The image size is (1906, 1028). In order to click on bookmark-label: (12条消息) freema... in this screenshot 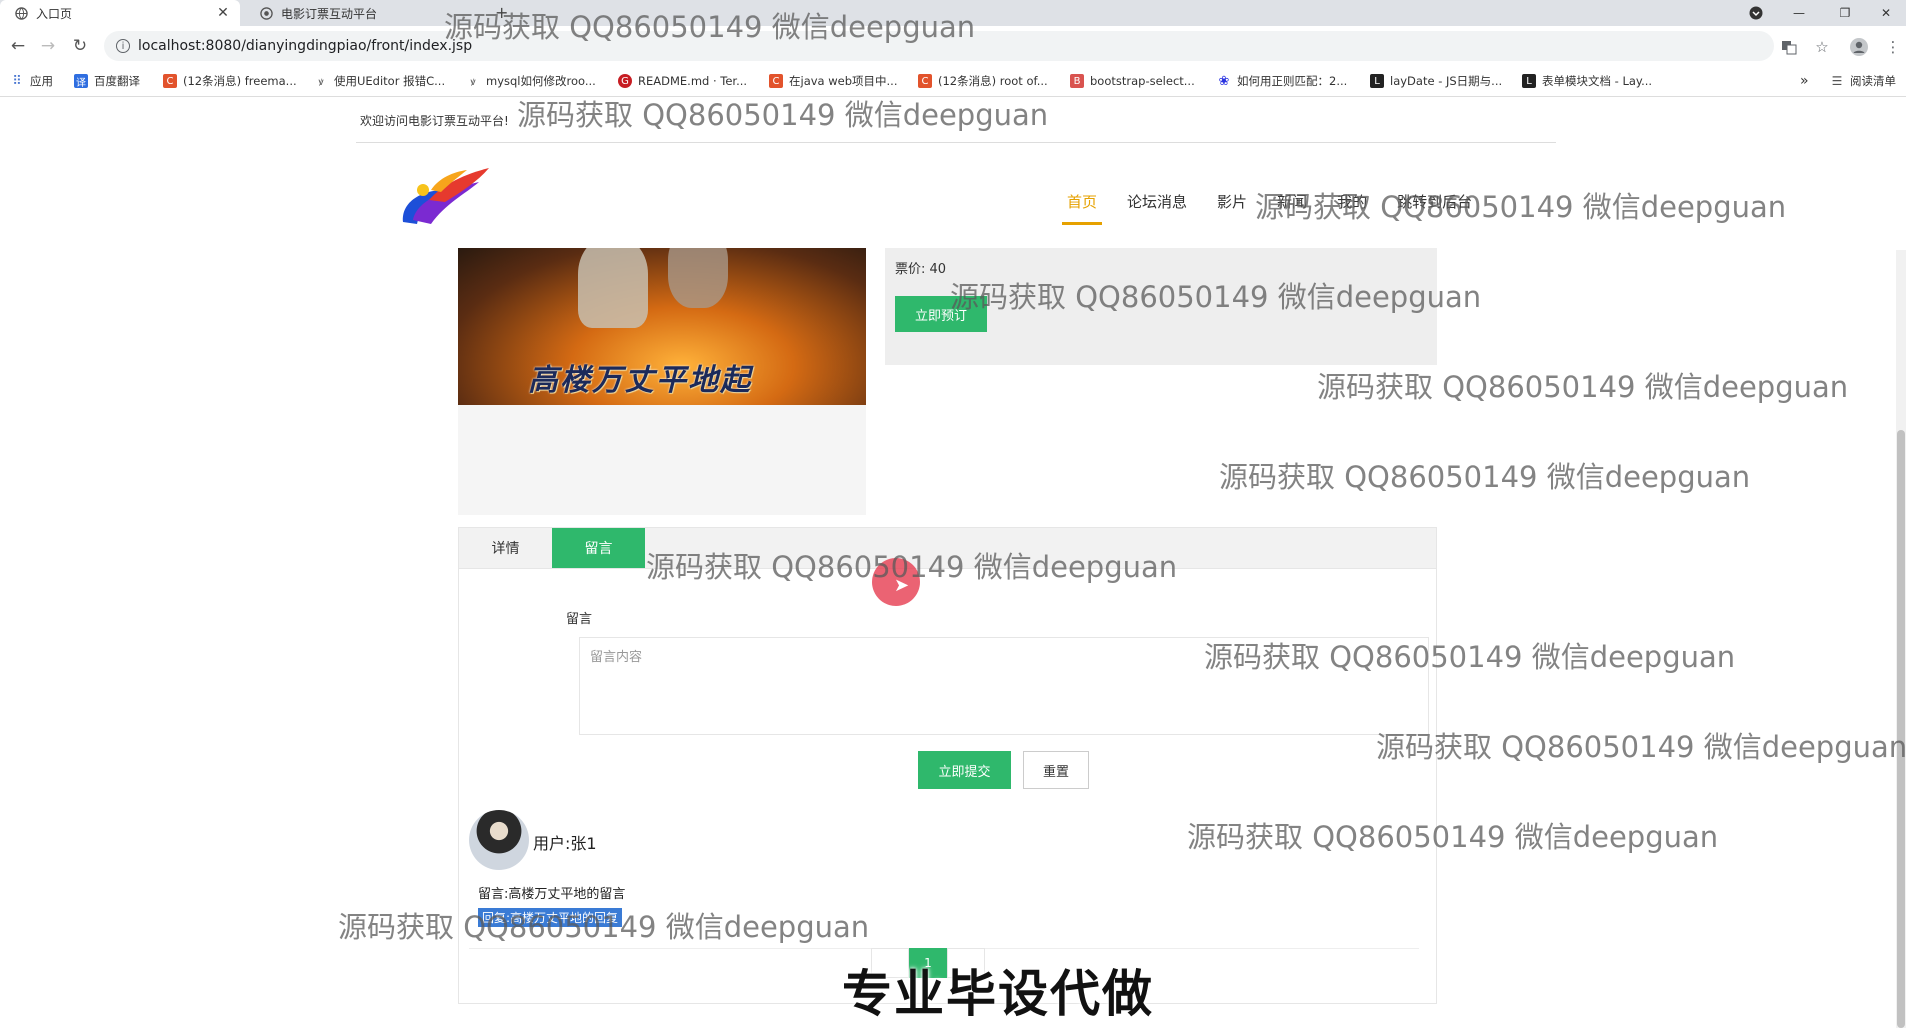, I will do `click(240, 81)`.